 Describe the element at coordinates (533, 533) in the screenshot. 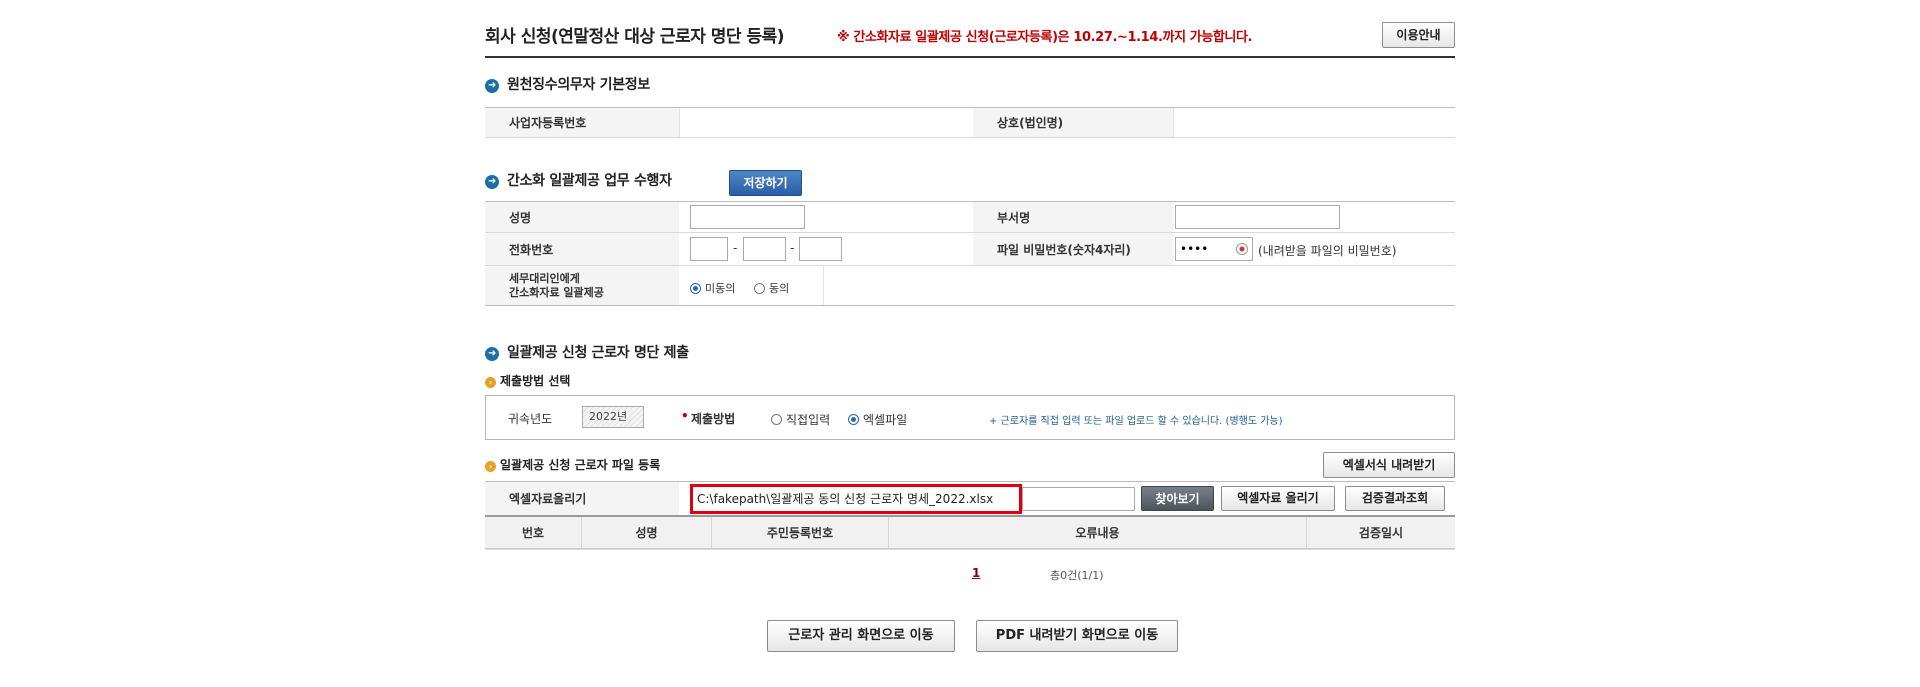

I see `column-header: 번호` at that location.